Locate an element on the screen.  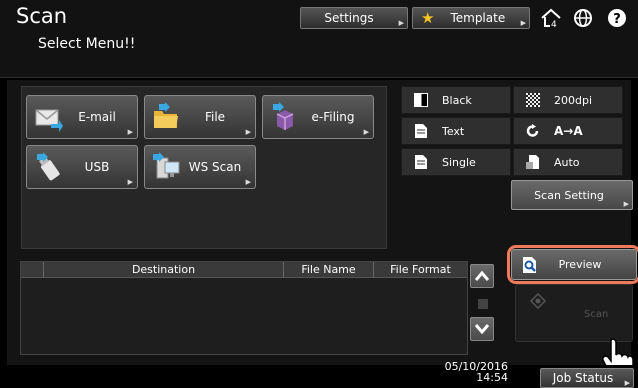
scan-label: Scan is located at coordinates (596, 314).